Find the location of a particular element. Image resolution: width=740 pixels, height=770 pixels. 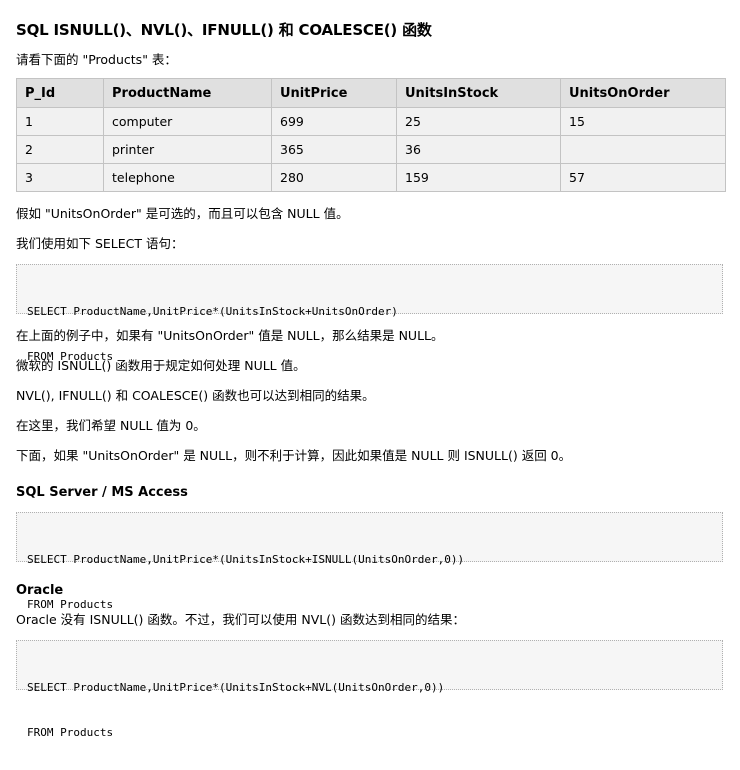

paragraph-select: 我们使用如下 SELECT 语句： is located at coordinates (100, 243).